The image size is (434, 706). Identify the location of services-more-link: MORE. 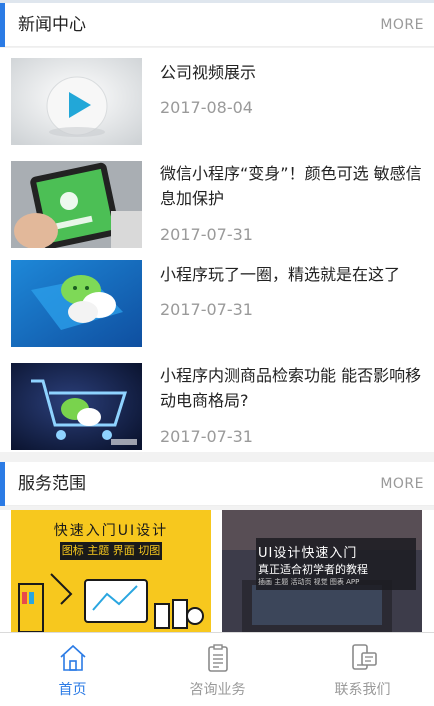
(402, 484).